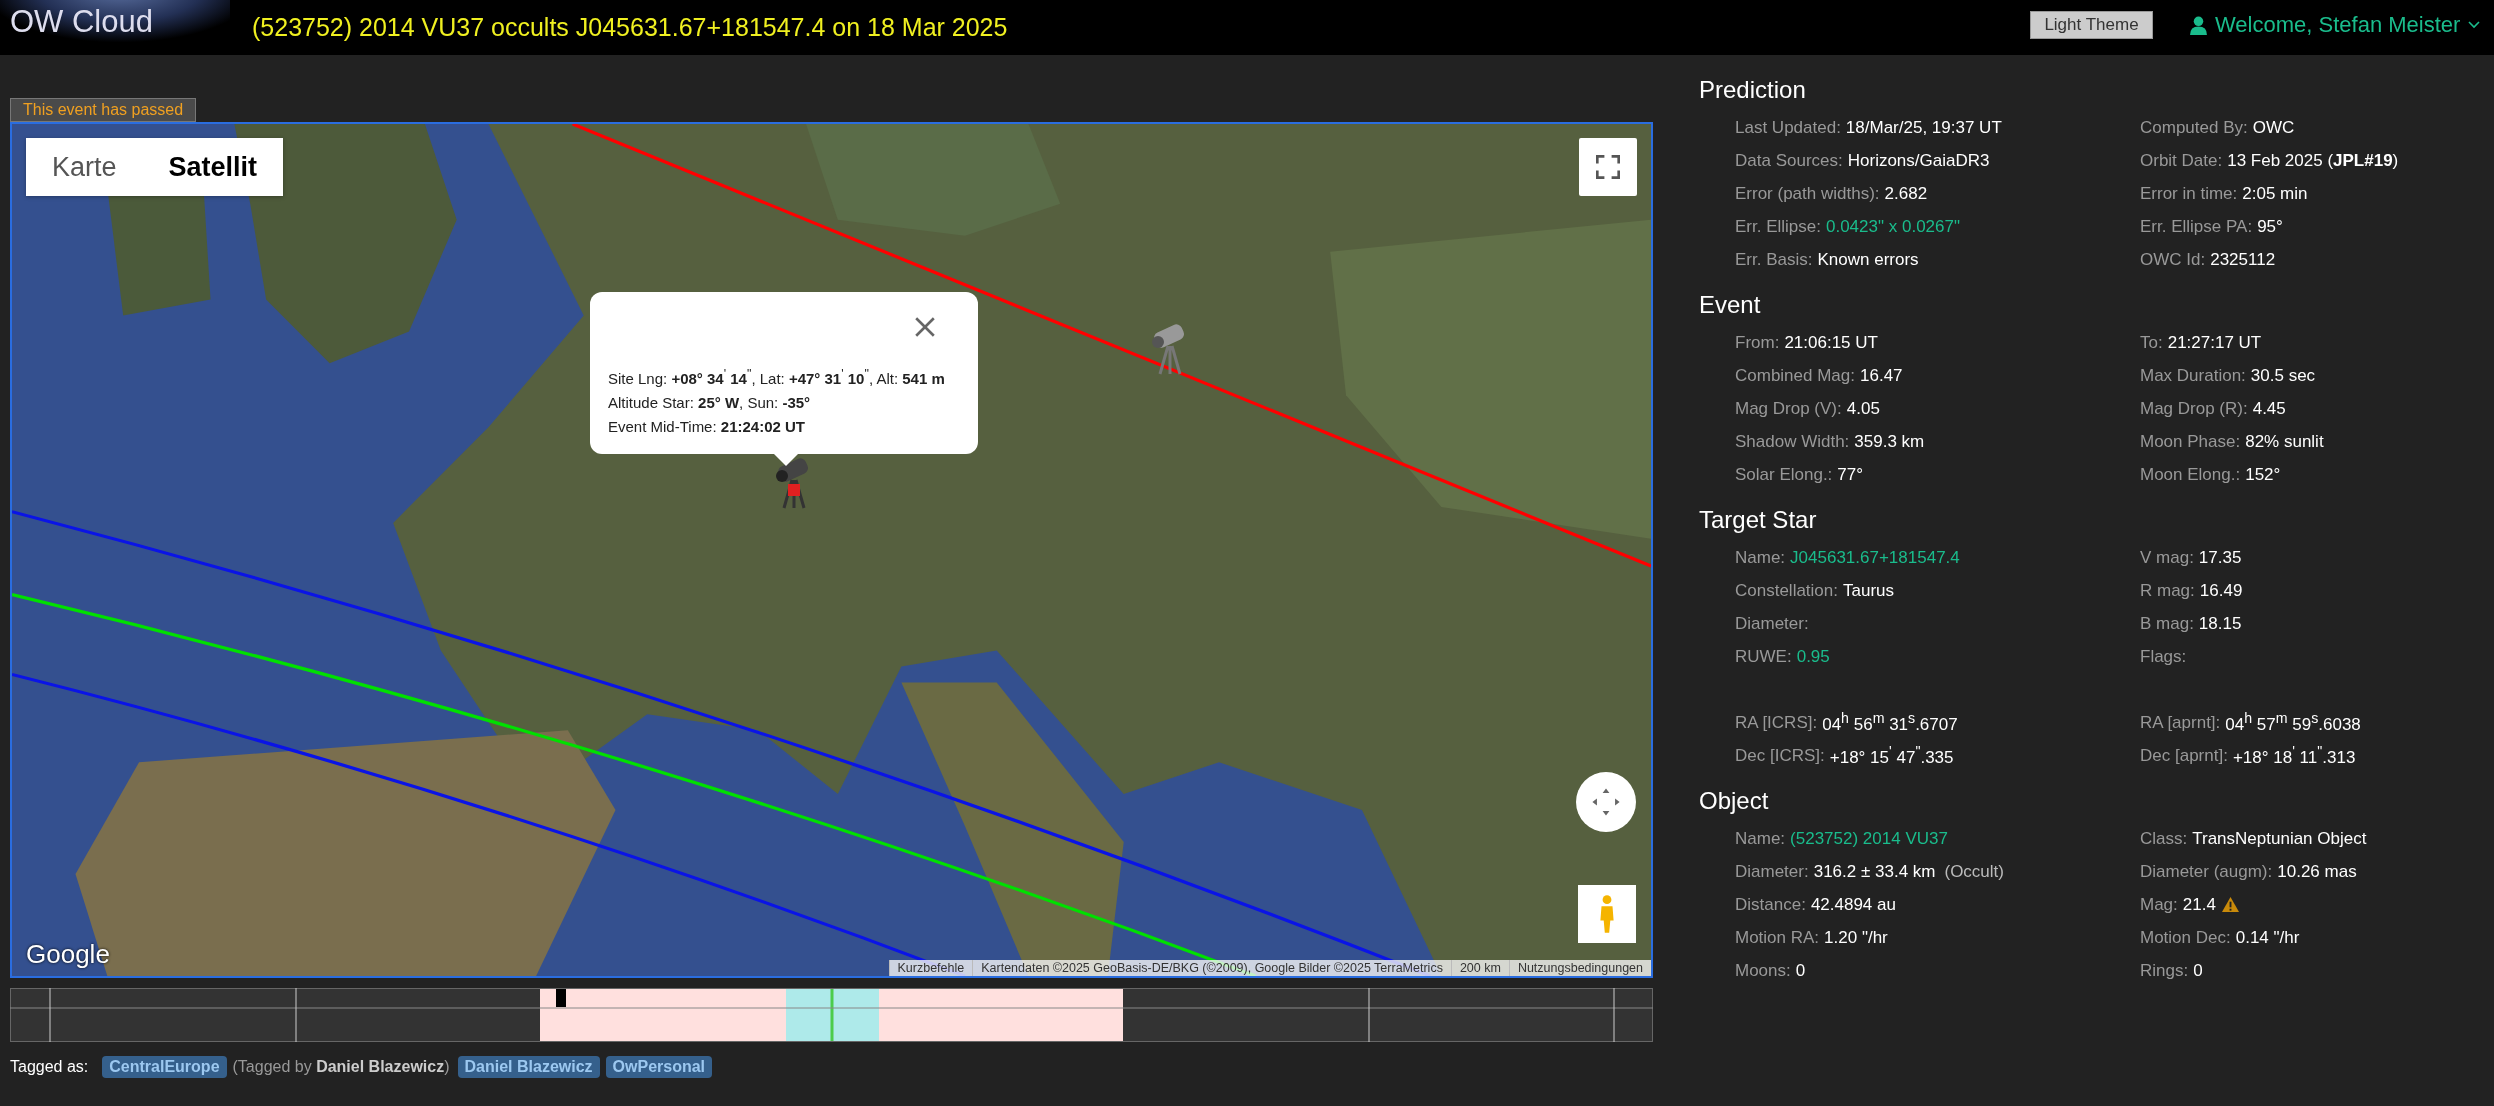 The width and height of the screenshot is (2494, 1106). I want to click on field-value: 18/Mar/25, 19:37 UT, so click(1923, 127).